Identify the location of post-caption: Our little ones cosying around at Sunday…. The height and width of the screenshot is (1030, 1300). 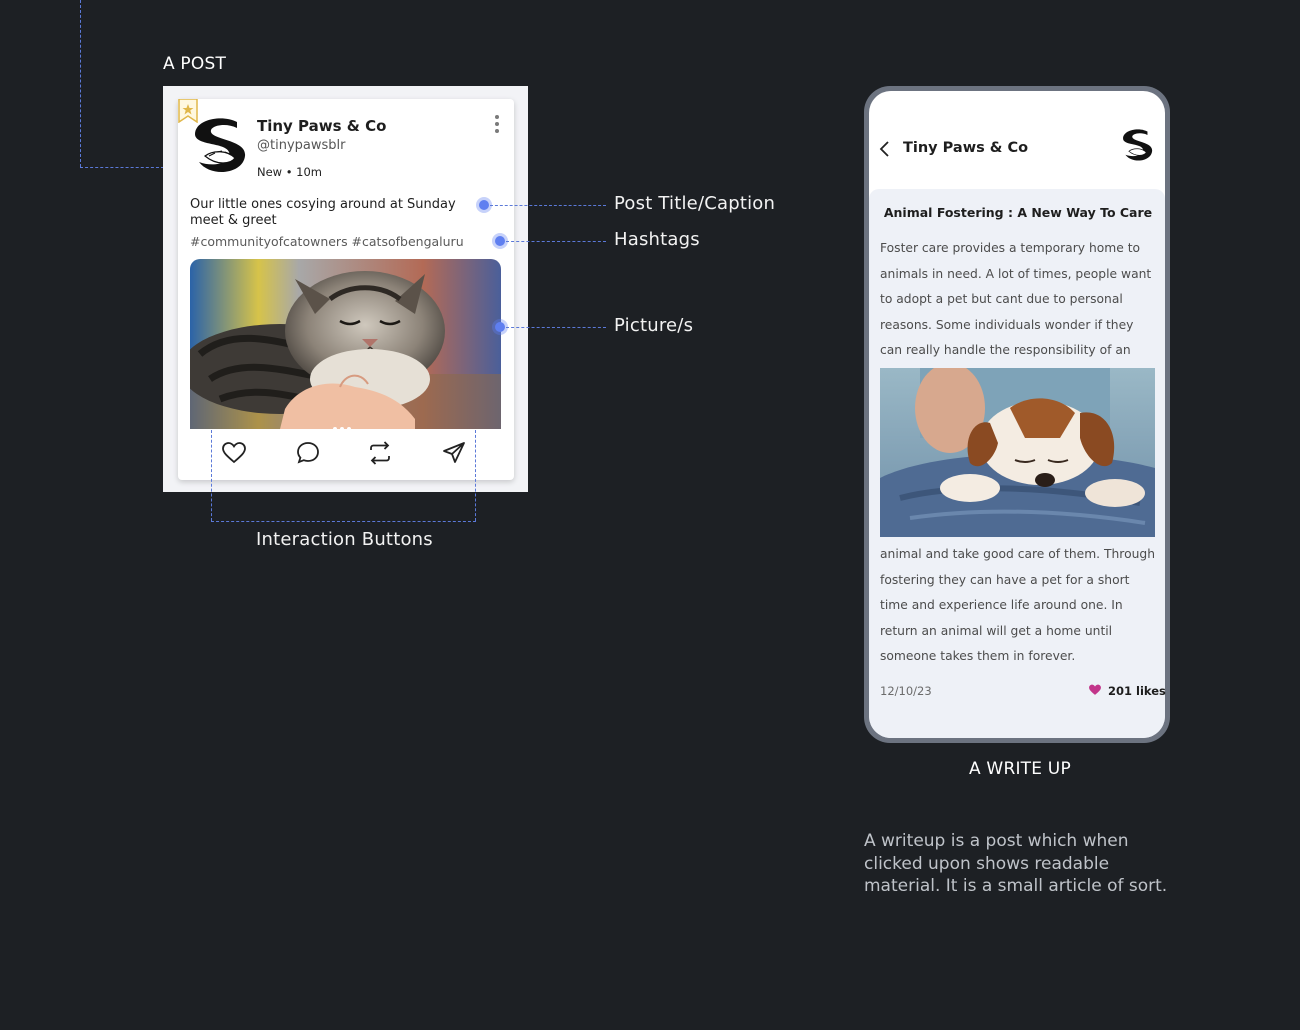
(323, 212).